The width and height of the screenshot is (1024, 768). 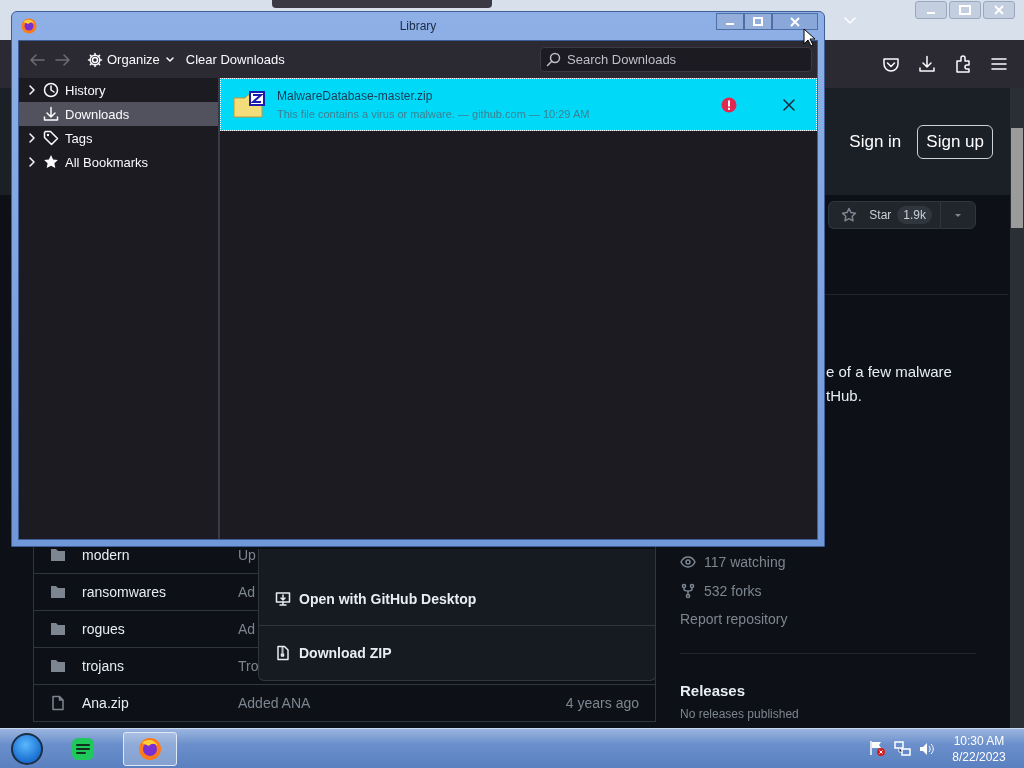 I want to click on minimize-button, so click(x=730, y=21).